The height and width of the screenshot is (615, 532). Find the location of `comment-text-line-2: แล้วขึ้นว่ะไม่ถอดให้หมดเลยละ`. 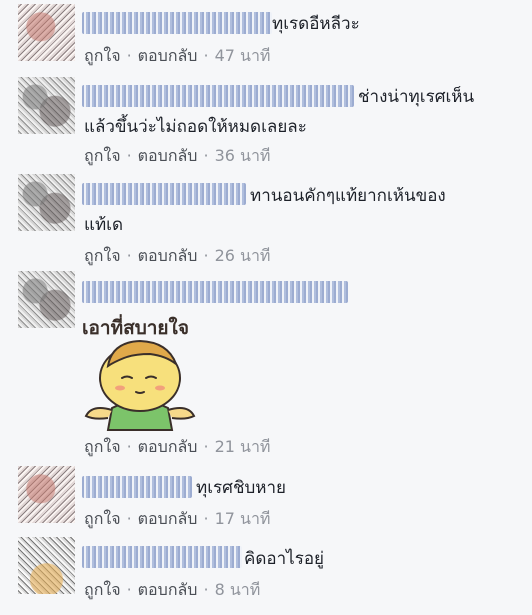

comment-text-line-2: แล้วขึ้นว่ะไม่ถอดให้หมดเลยละ is located at coordinates (195, 127).